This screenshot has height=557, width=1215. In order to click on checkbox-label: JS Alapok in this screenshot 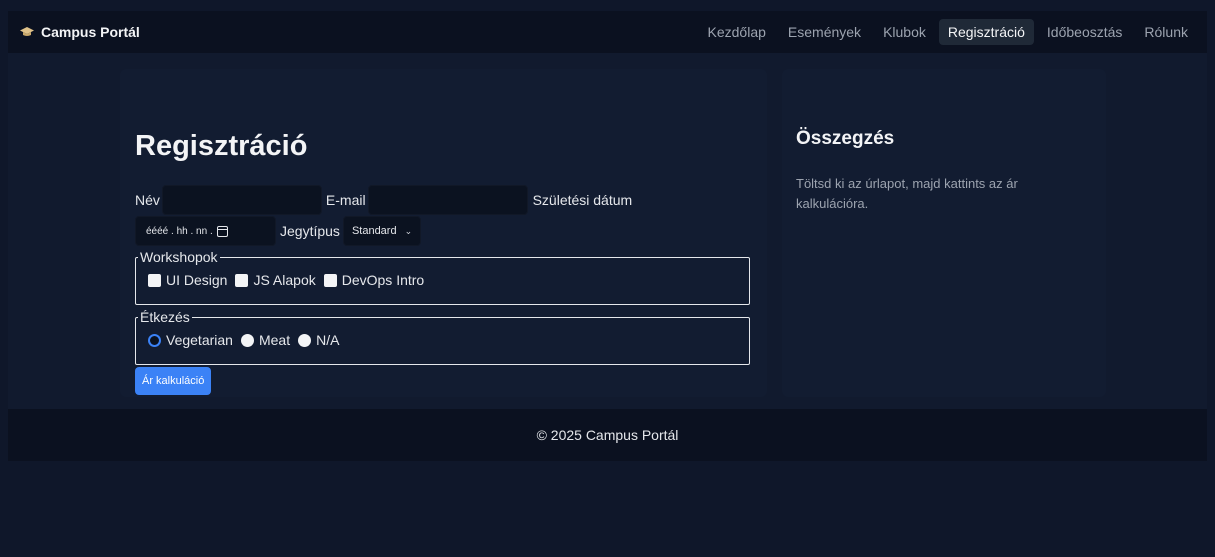, I will do `click(284, 280)`.